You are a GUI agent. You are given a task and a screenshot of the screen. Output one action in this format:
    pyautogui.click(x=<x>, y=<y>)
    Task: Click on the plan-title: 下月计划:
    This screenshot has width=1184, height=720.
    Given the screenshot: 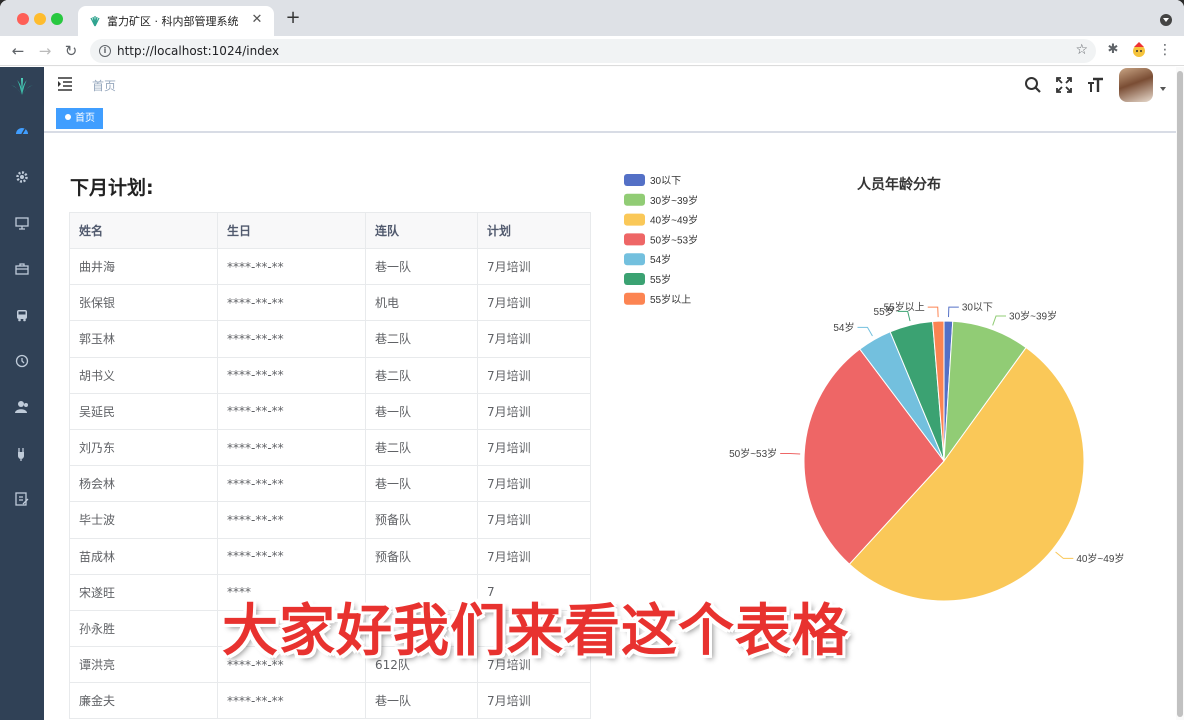 What is the action you would take?
    pyautogui.click(x=112, y=188)
    